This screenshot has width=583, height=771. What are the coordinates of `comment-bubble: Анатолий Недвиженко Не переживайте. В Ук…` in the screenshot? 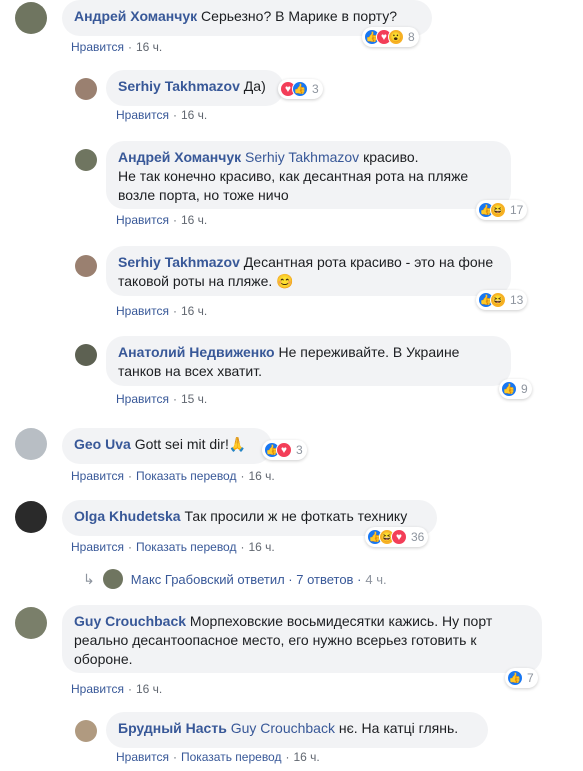 It's located at (308, 361).